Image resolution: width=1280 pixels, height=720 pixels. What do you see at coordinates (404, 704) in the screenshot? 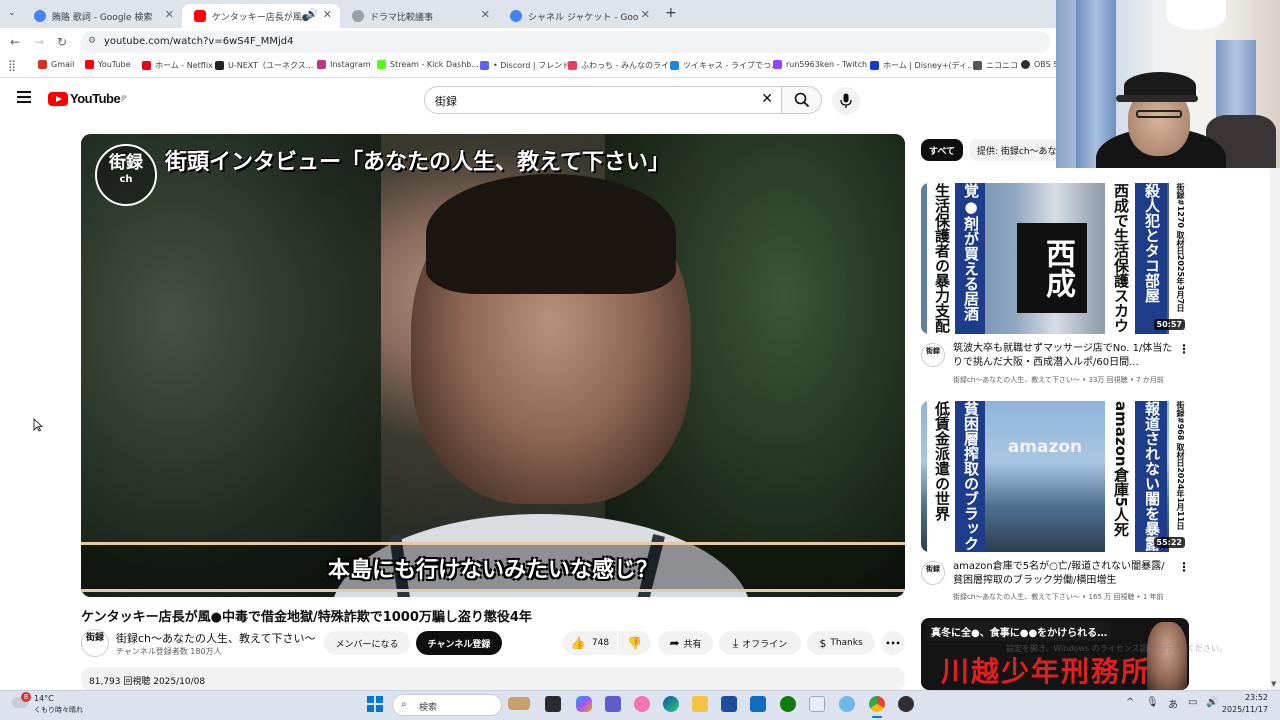
I see `search-icon: ⌕` at bounding box center [404, 704].